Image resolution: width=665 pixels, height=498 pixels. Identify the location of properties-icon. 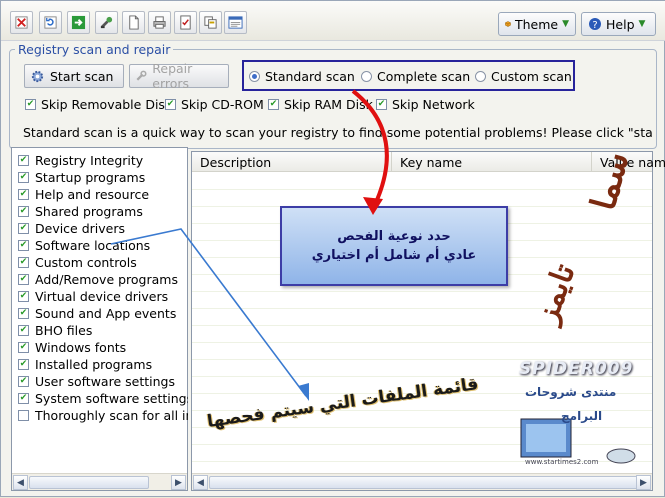
(185, 22).